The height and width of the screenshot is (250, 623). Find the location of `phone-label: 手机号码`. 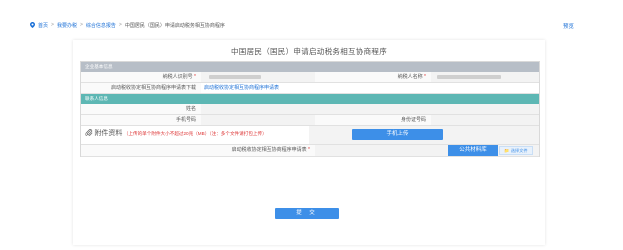

phone-label: 手机号码 is located at coordinates (141, 120).